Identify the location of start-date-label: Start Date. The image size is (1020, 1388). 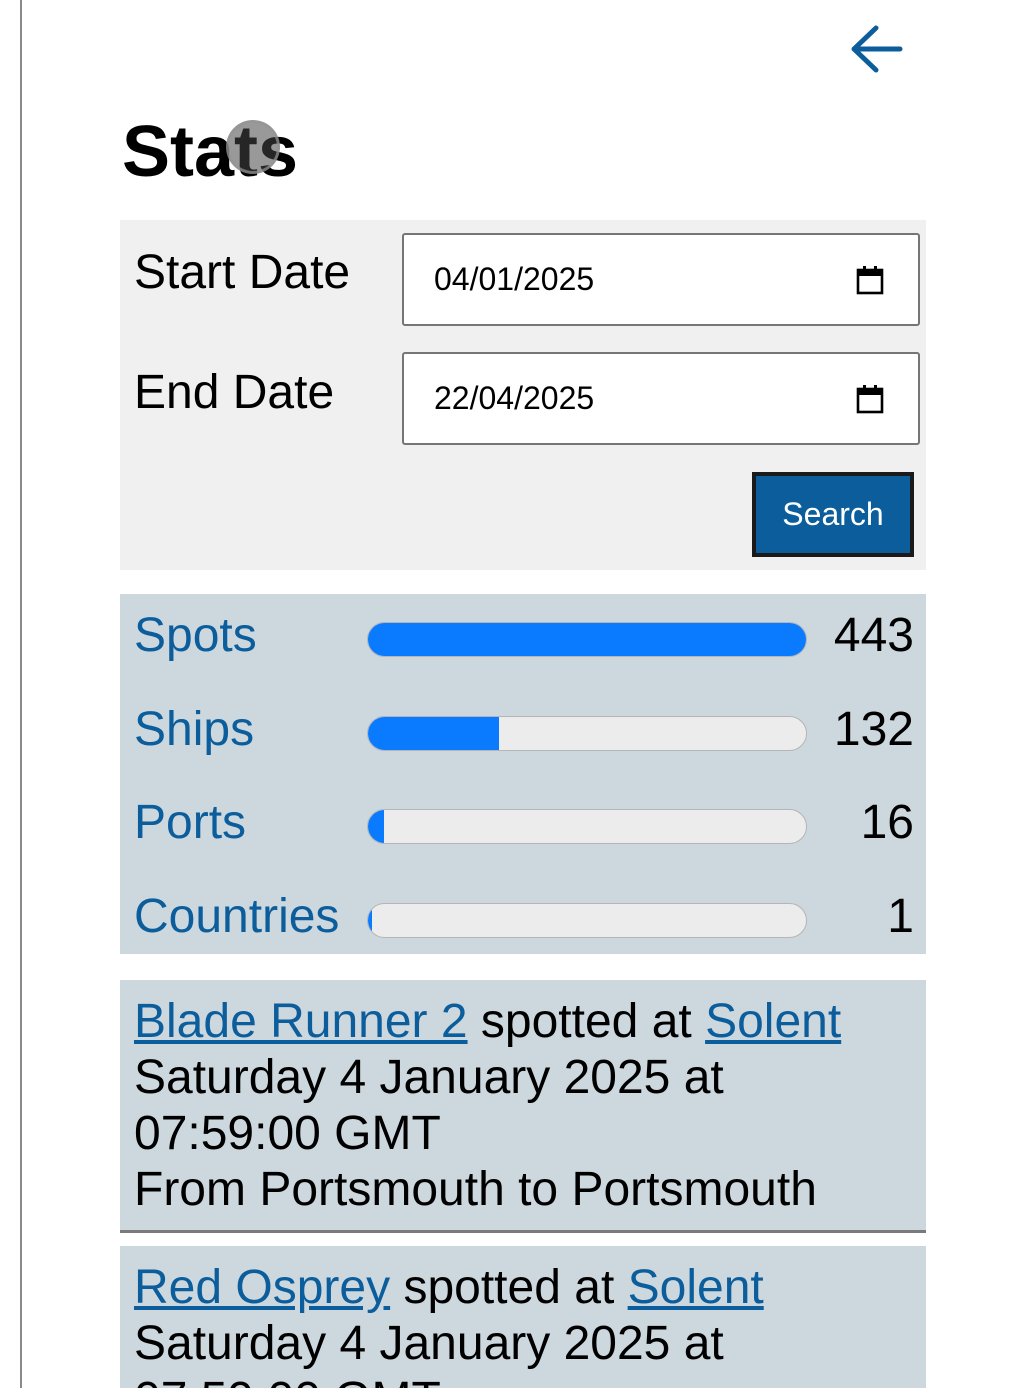
(242, 272).